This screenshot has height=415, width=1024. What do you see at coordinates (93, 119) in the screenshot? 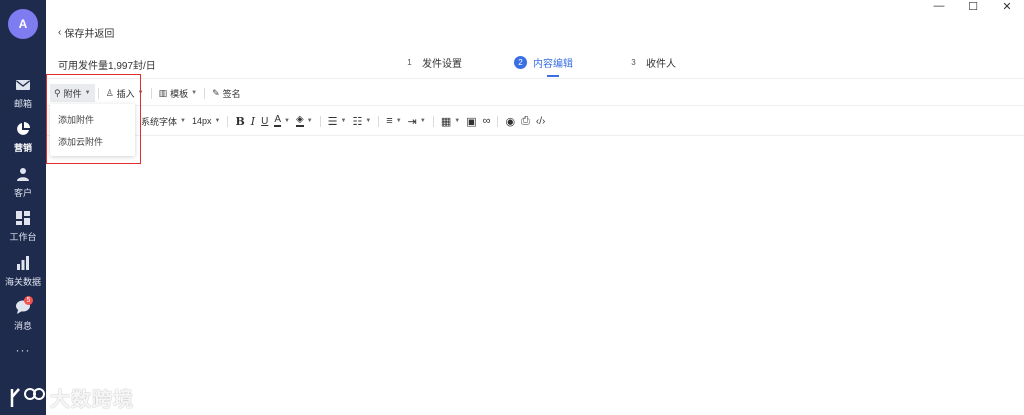
I see `annotation-highlight-box` at bounding box center [93, 119].